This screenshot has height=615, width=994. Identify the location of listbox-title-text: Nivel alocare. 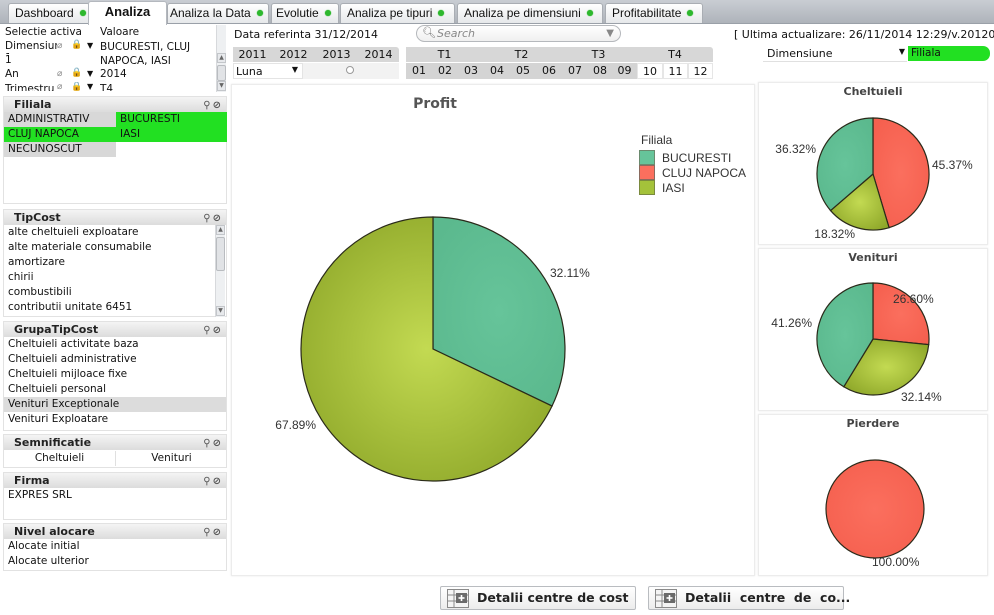
(54, 531).